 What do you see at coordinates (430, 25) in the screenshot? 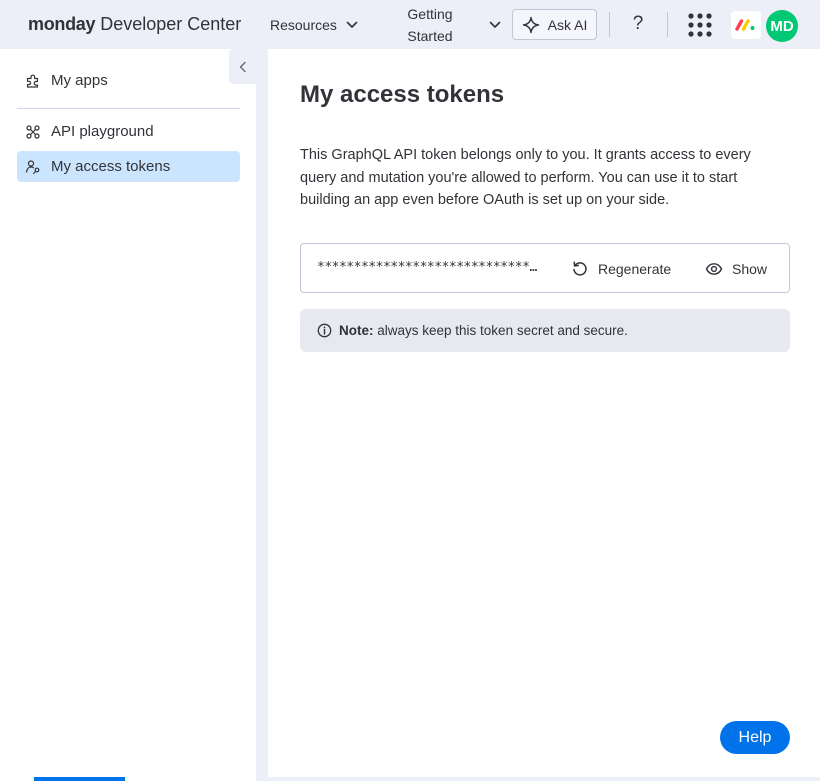
I see `nav-getting-started-label: Getting Started` at bounding box center [430, 25].